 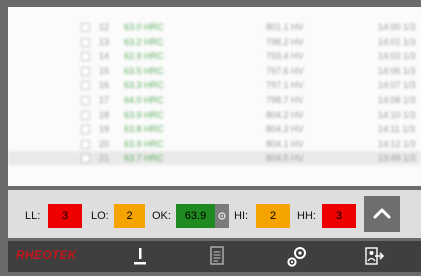 What do you see at coordinates (144, 27) in the screenshot?
I see `row-hardness-value: 63.0 HRC` at bounding box center [144, 27].